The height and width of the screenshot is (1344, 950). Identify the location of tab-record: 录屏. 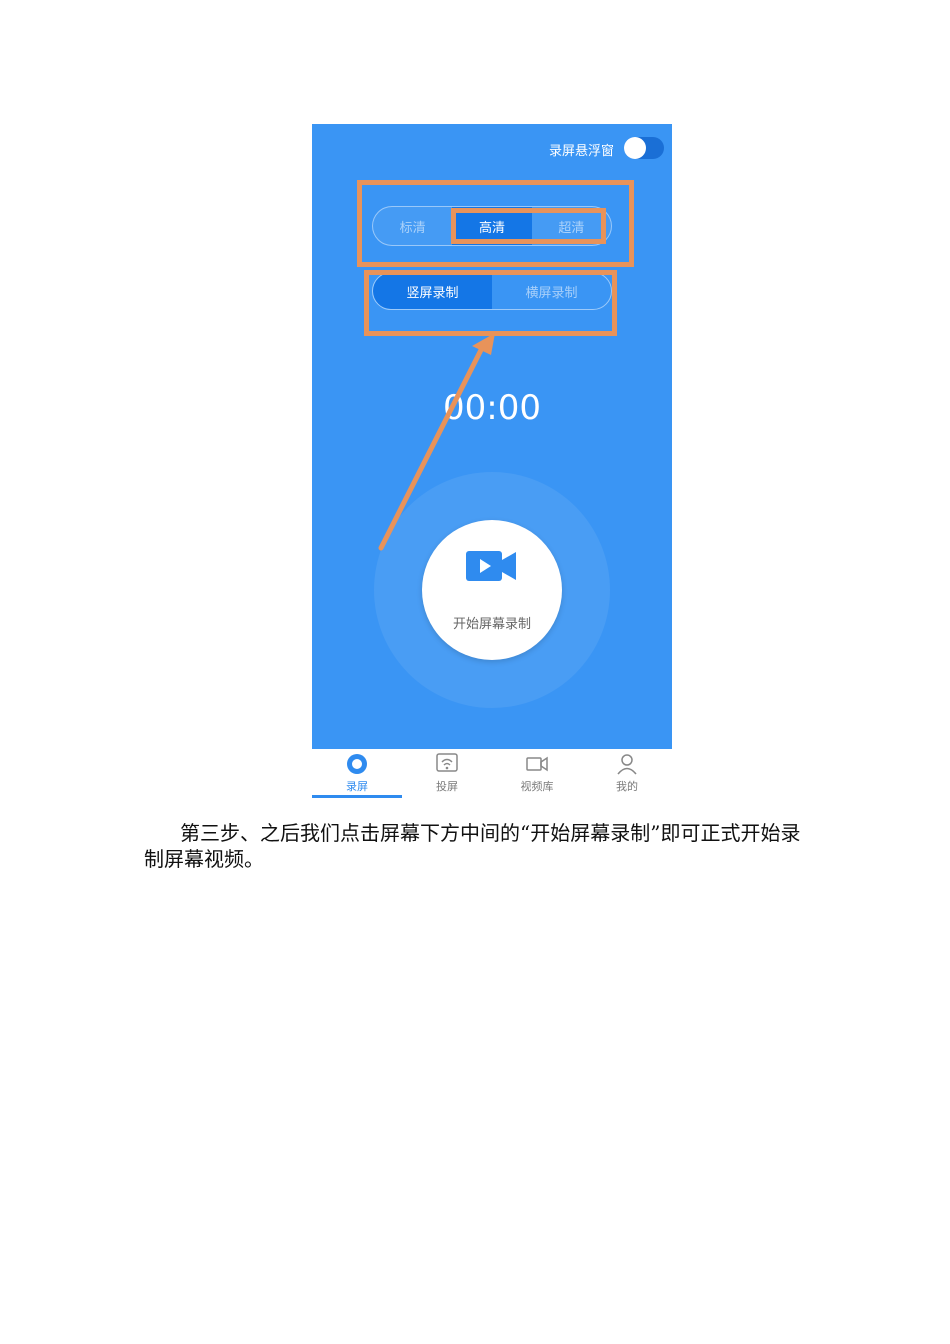
(357, 774).